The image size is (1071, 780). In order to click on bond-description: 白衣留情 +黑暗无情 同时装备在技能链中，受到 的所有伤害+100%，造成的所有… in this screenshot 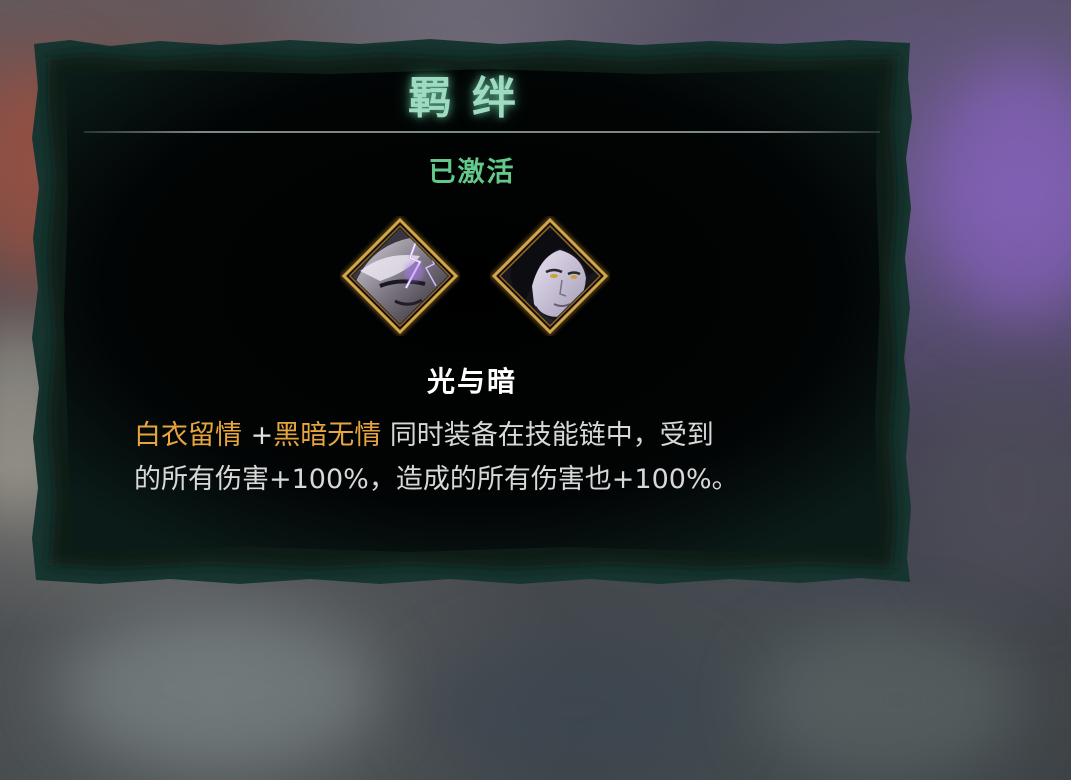, I will do `click(484, 458)`.